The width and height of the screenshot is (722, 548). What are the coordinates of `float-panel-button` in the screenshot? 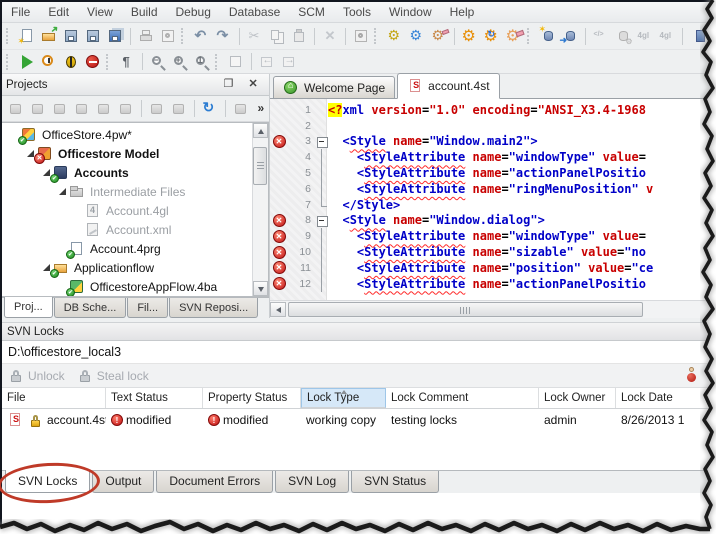 It's located at (230, 84).